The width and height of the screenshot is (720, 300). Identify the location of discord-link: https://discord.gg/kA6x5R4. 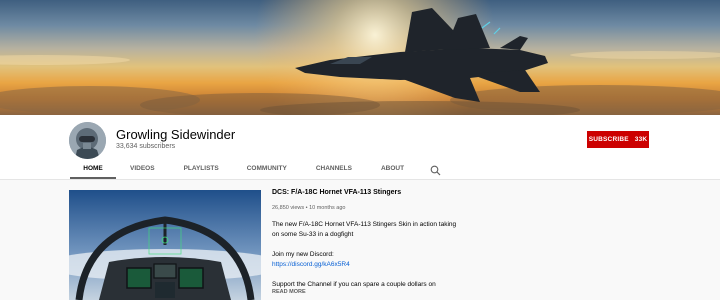
(311, 264).